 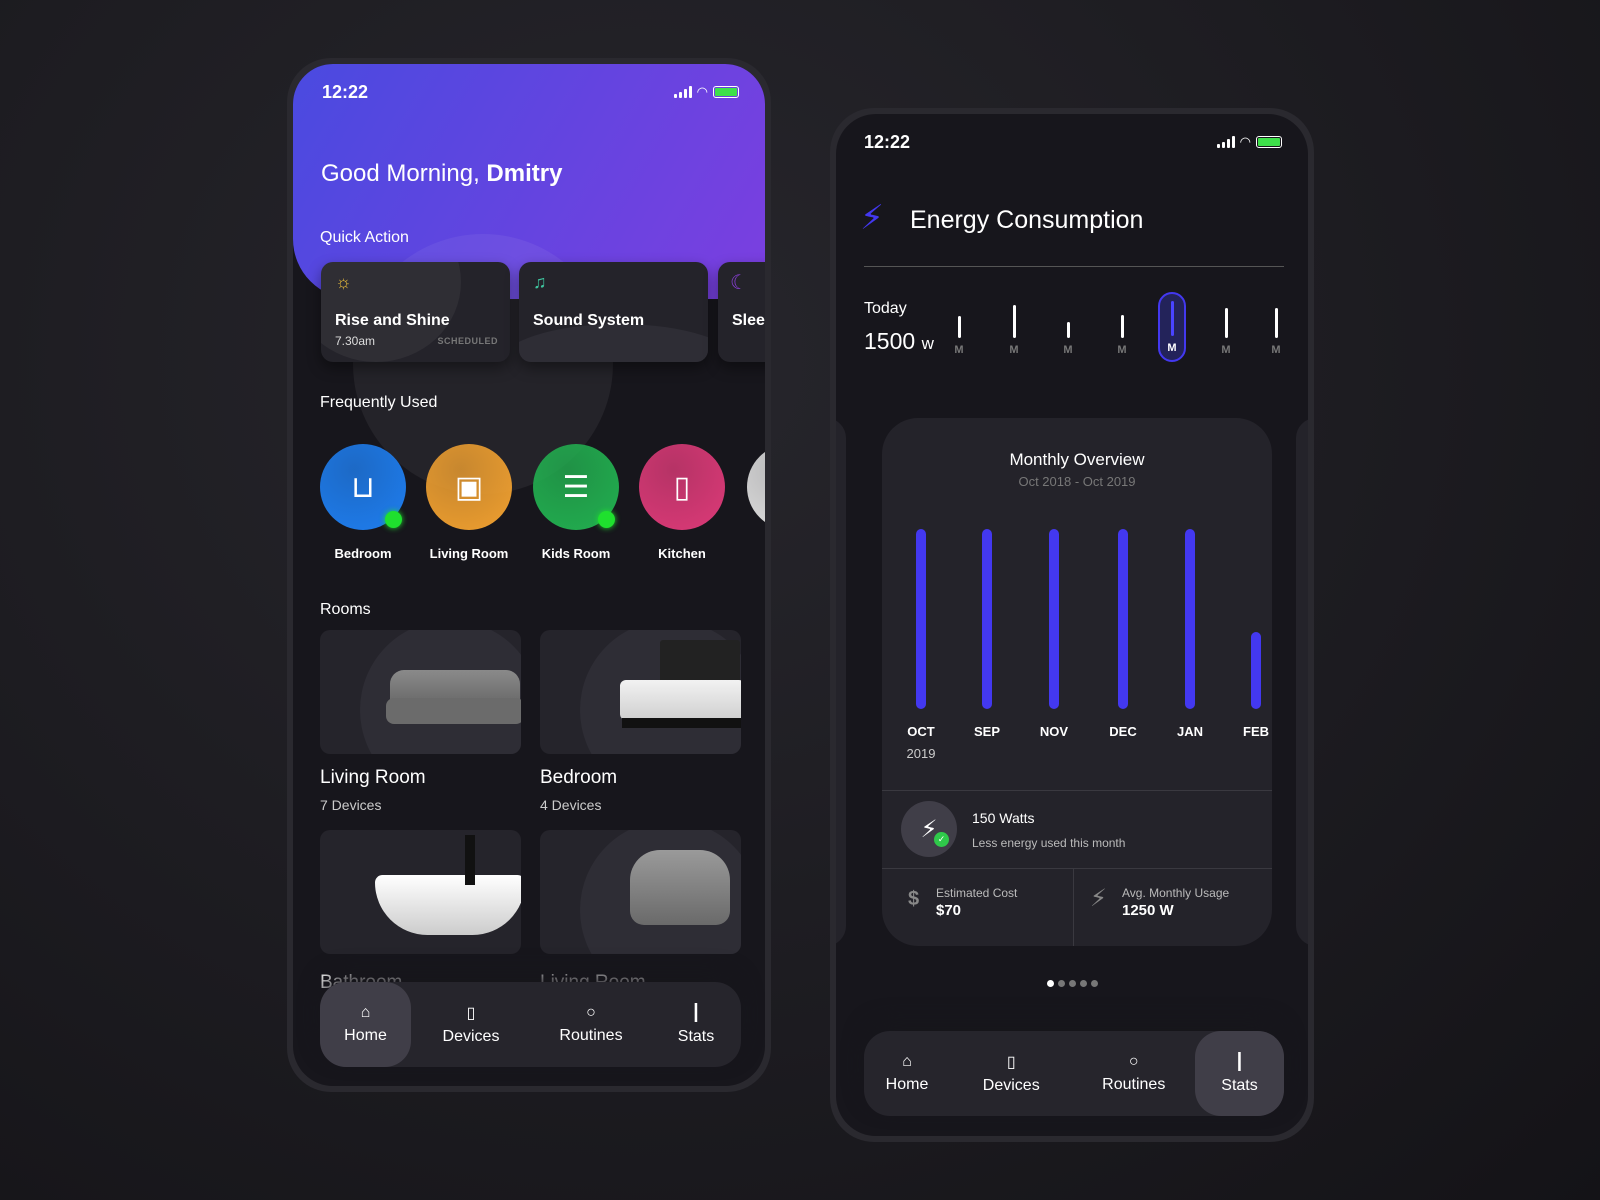 I want to click on signal-icon, so click(x=682, y=92).